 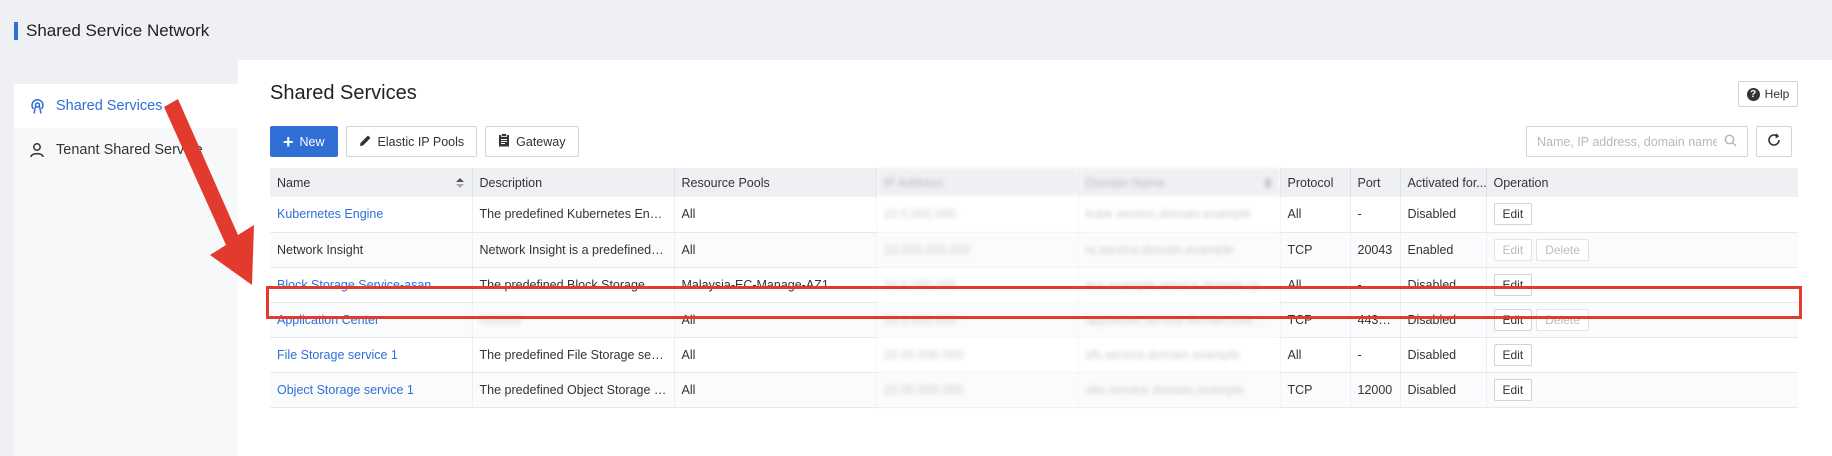 I want to click on sidebar-item-tenant-shared-service: Tenant Shared Service, so click(x=126, y=150).